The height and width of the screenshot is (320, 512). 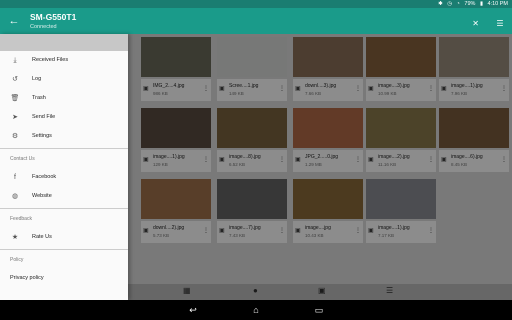 What do you see at coordinates (21, 219) in the screenshot?
I see `section-title-feedback: Feedback` at bounding box center [21, 219].